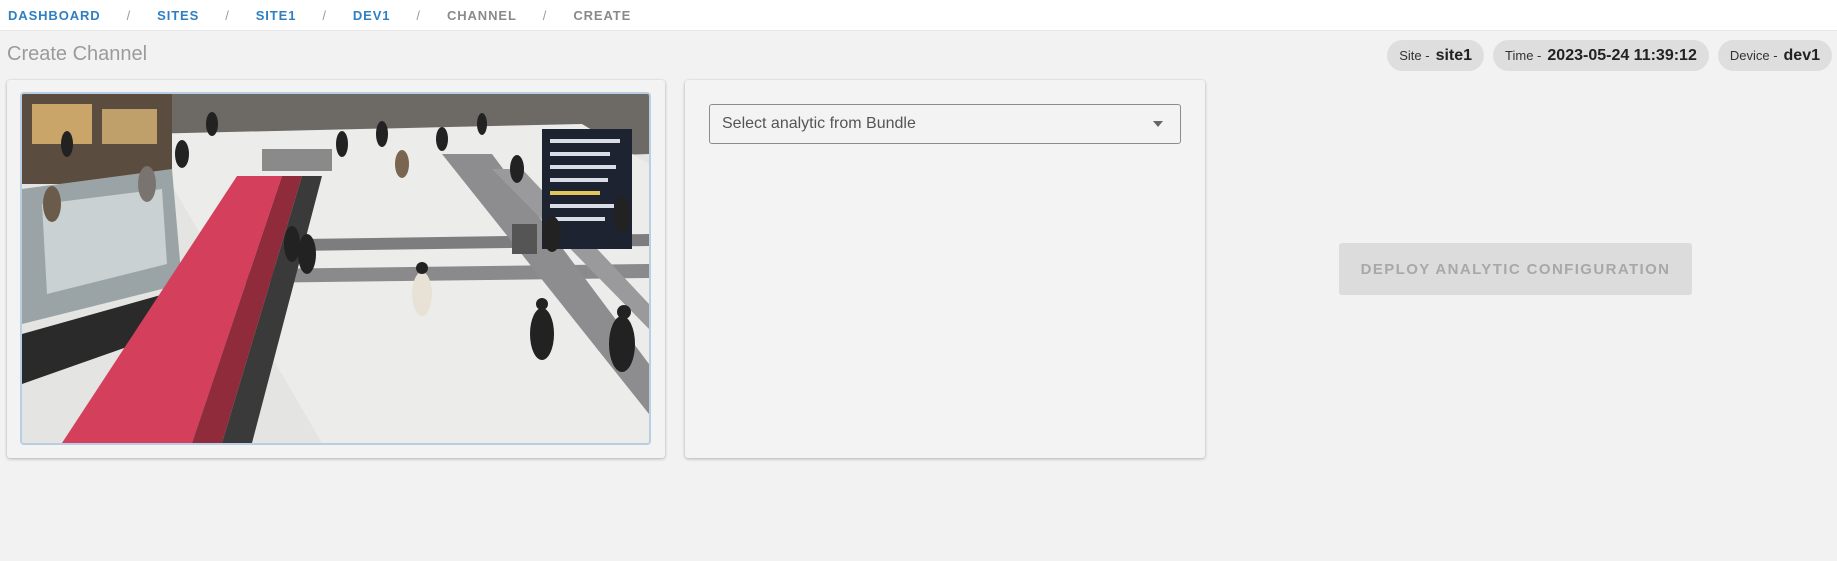  Describe the element at coordinates (54, 15) in the screenshot. I see `breadcrumb-dashboard: DASHBOARD` at that location.